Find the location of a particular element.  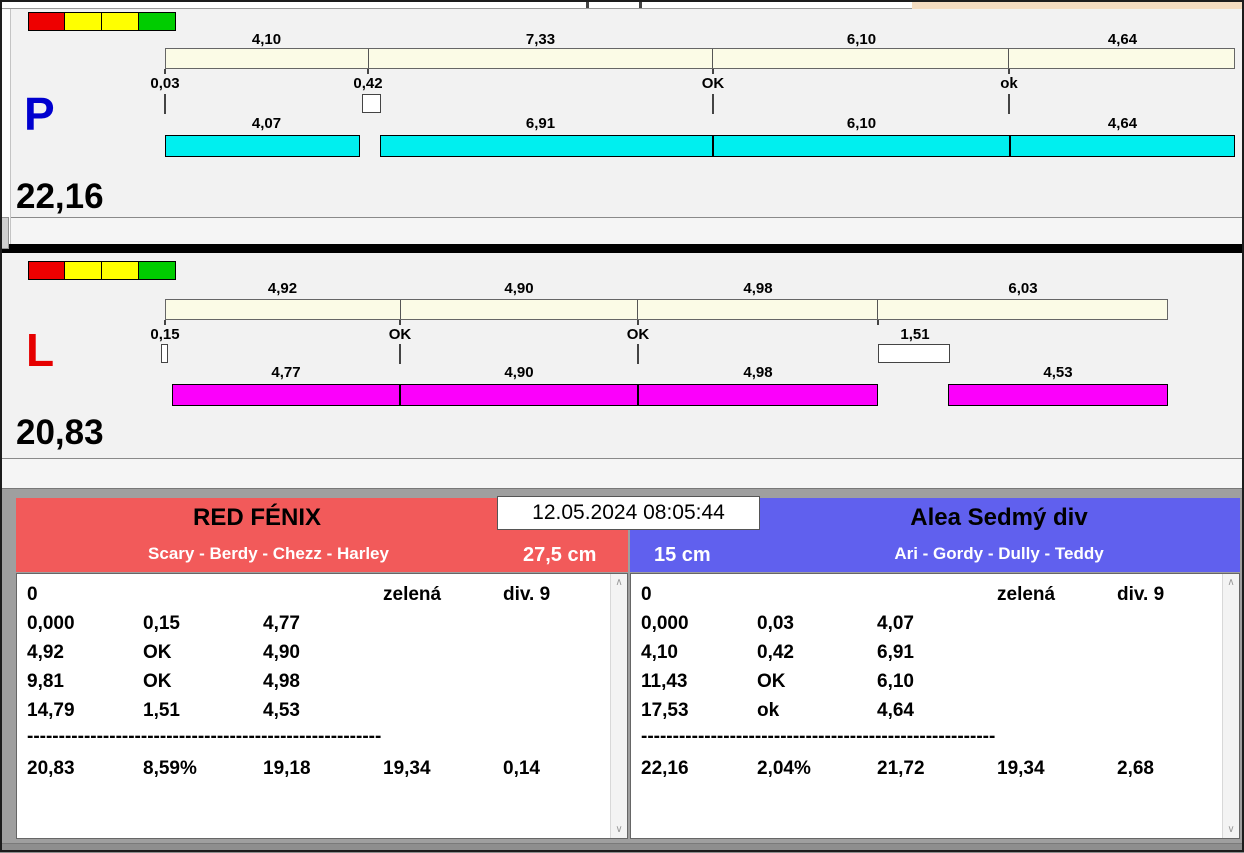

status-lights is located at coordinates (102, 270).